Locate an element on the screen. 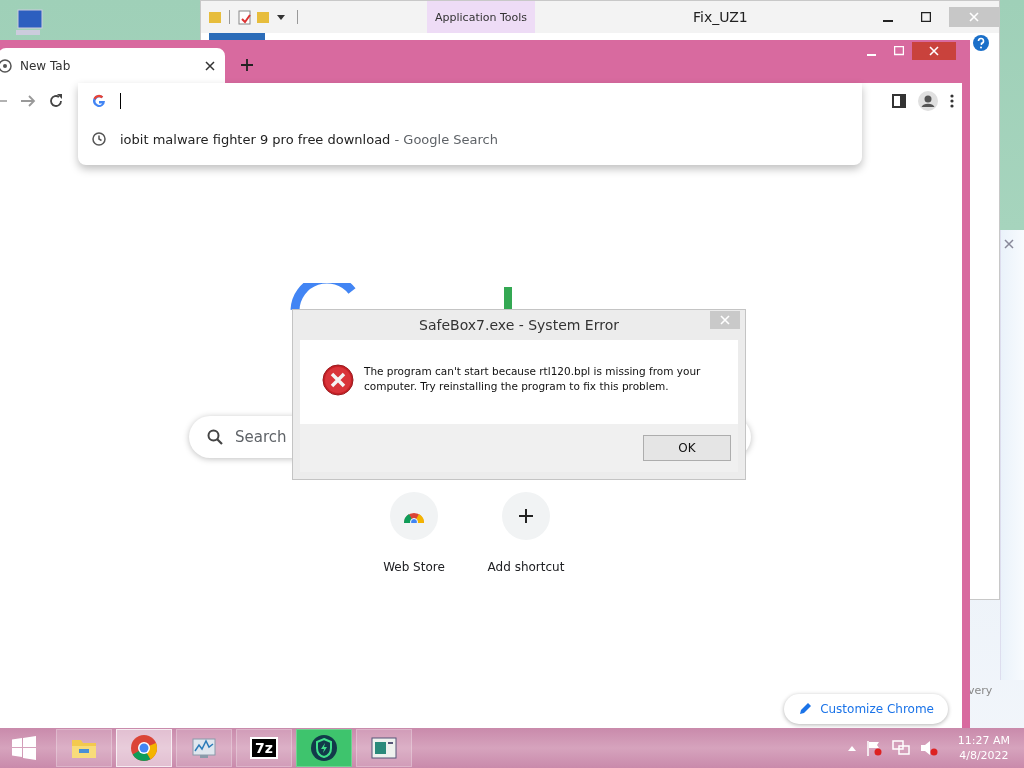 This screenshot has height=768, width=1024. search-placeholder: Search is located at coordinates (261, 437).